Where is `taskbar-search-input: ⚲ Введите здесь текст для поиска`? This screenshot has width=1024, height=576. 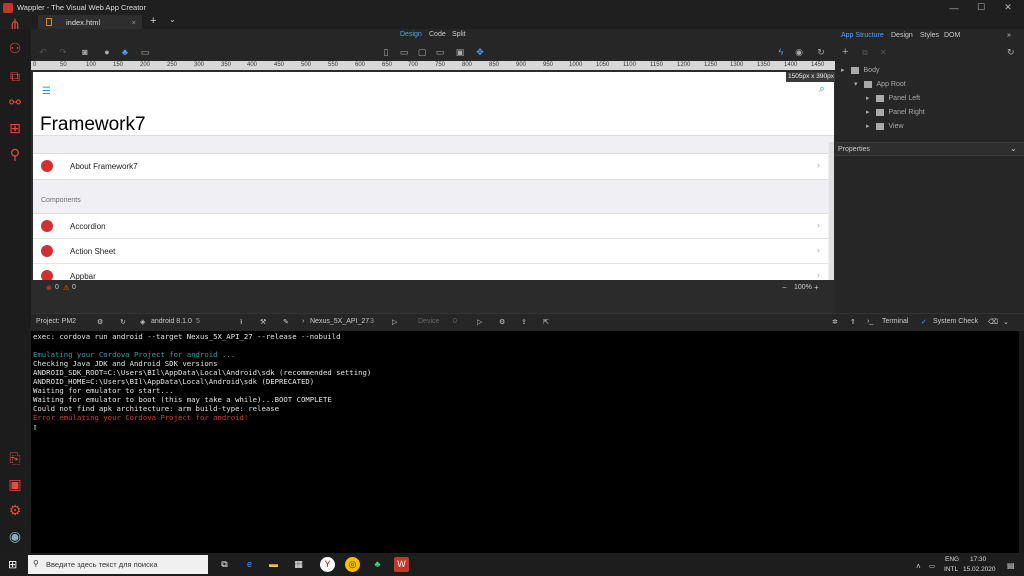 taskbar-search-input: ⚲ Введите здесь текст для поиска is located at coordinates (118, 564).